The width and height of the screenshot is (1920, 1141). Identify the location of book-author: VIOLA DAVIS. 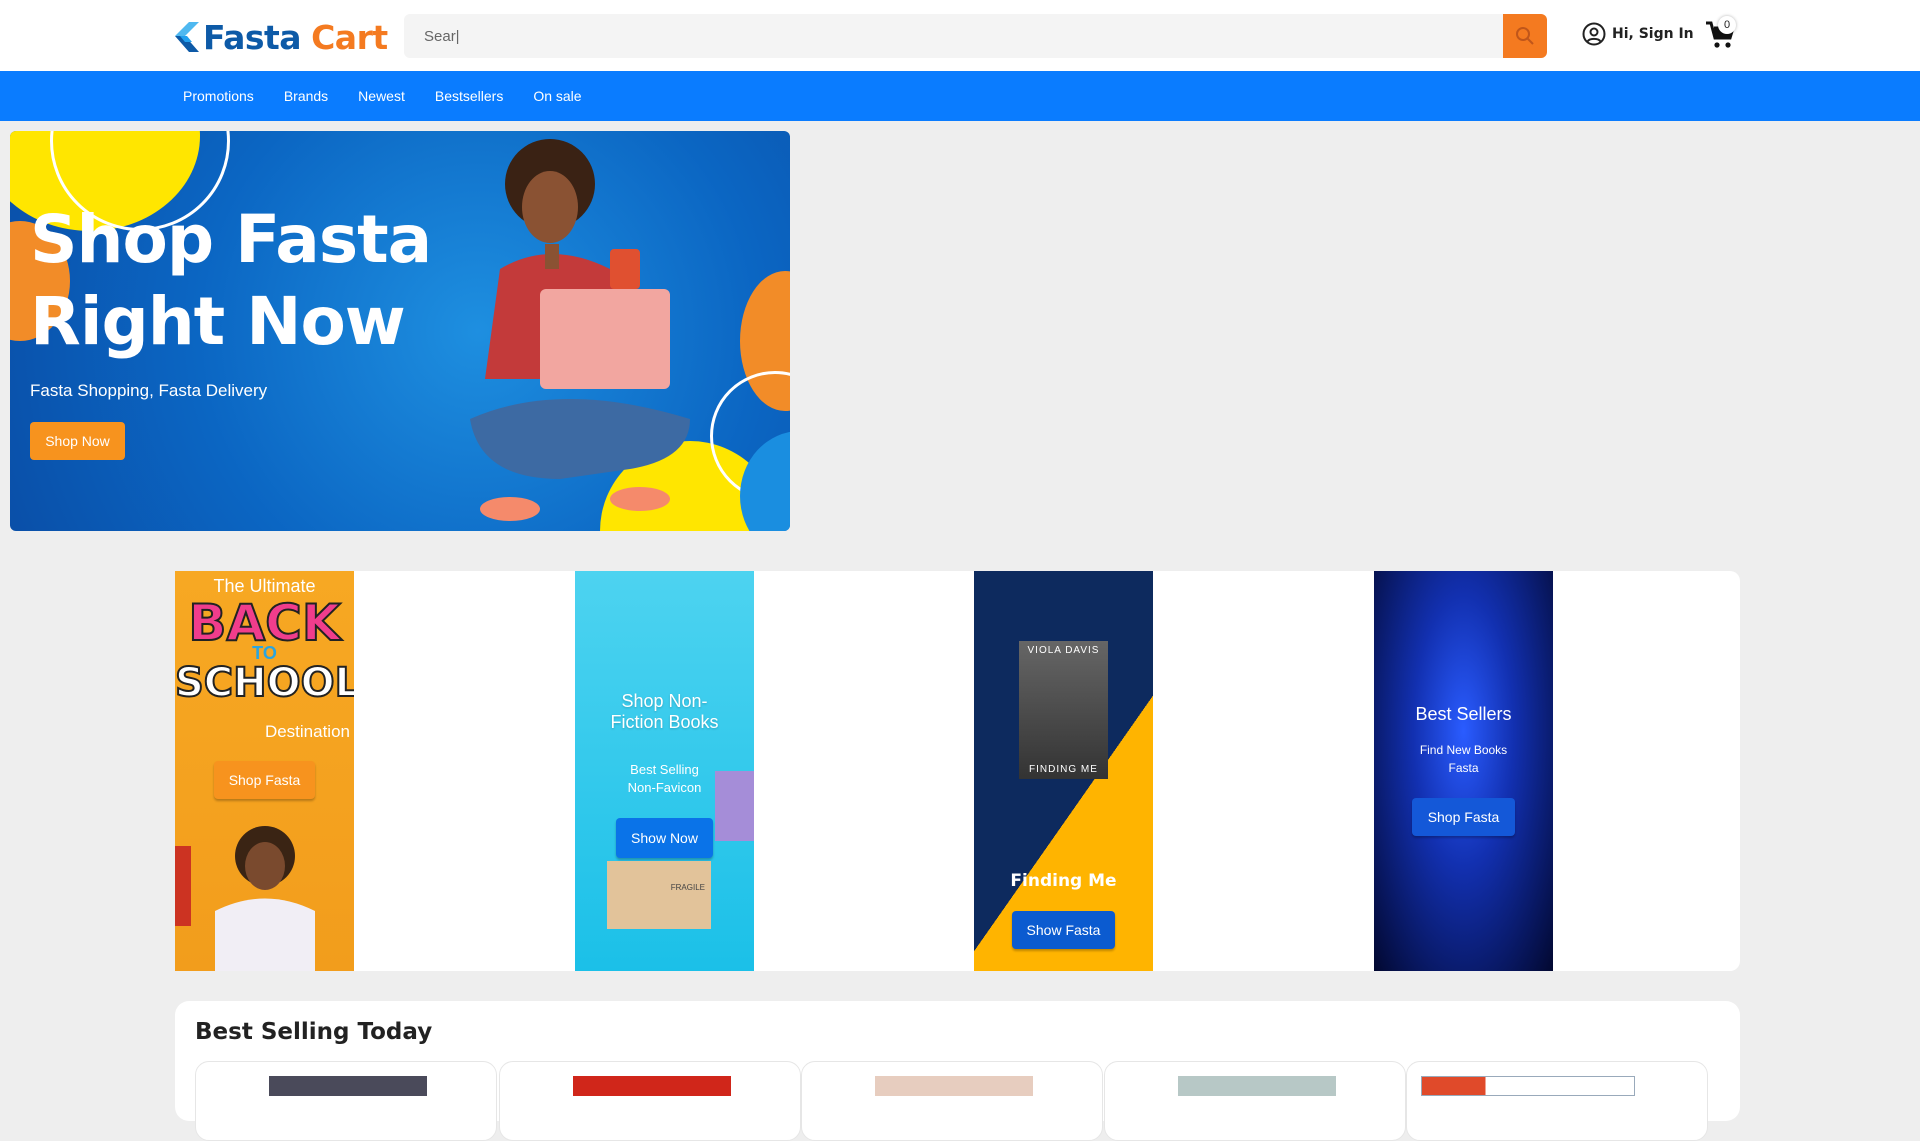
(1063, 650).